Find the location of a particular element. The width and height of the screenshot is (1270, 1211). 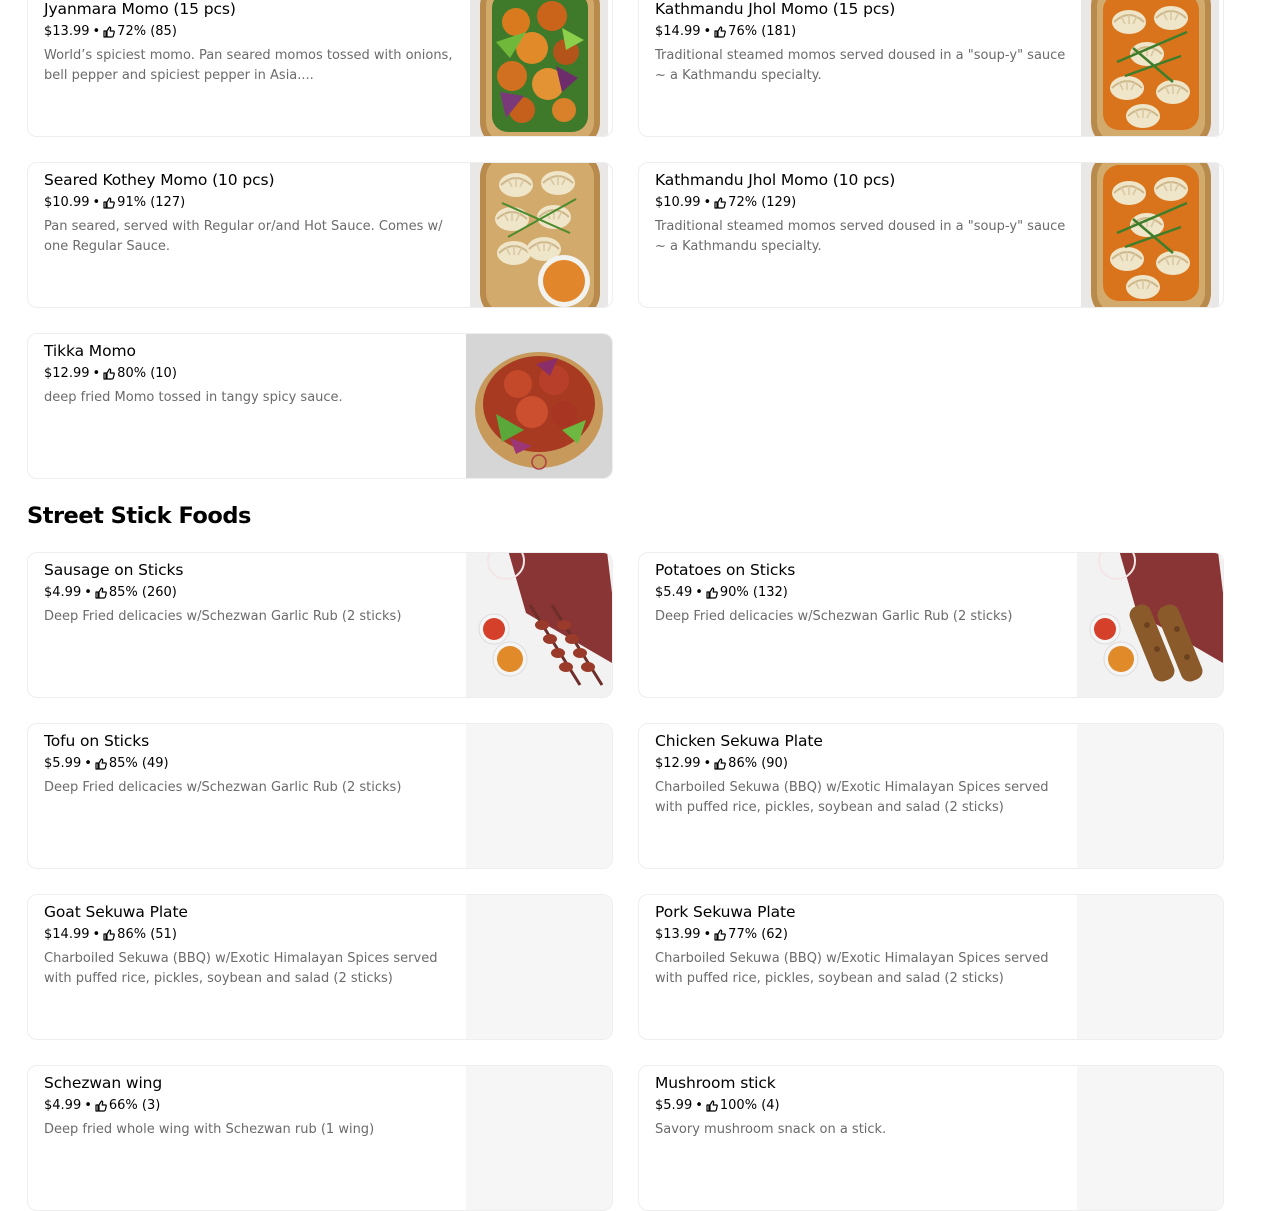

item-rating: 85% (49) is located at coordinates (138, 763).